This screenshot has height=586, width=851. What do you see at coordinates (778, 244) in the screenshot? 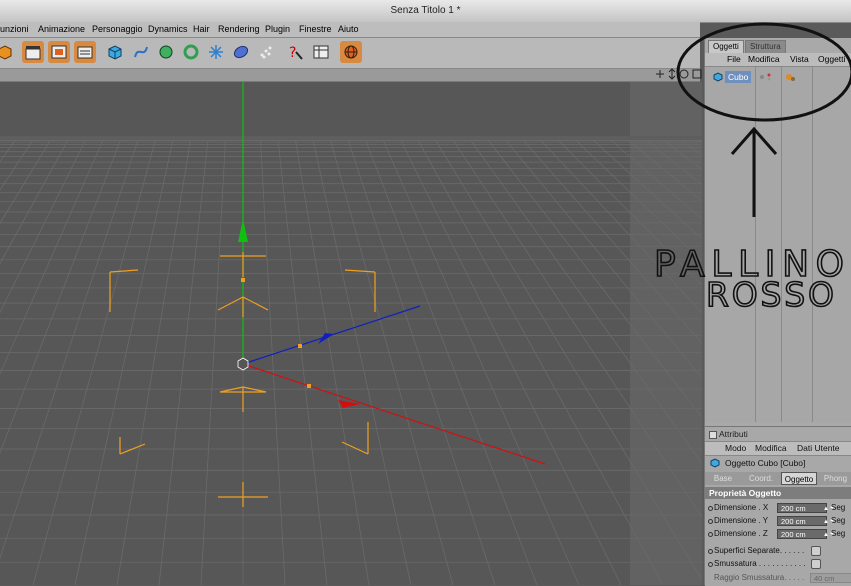
I see `object-tree: Cubo` at bounding box center [778, 244].